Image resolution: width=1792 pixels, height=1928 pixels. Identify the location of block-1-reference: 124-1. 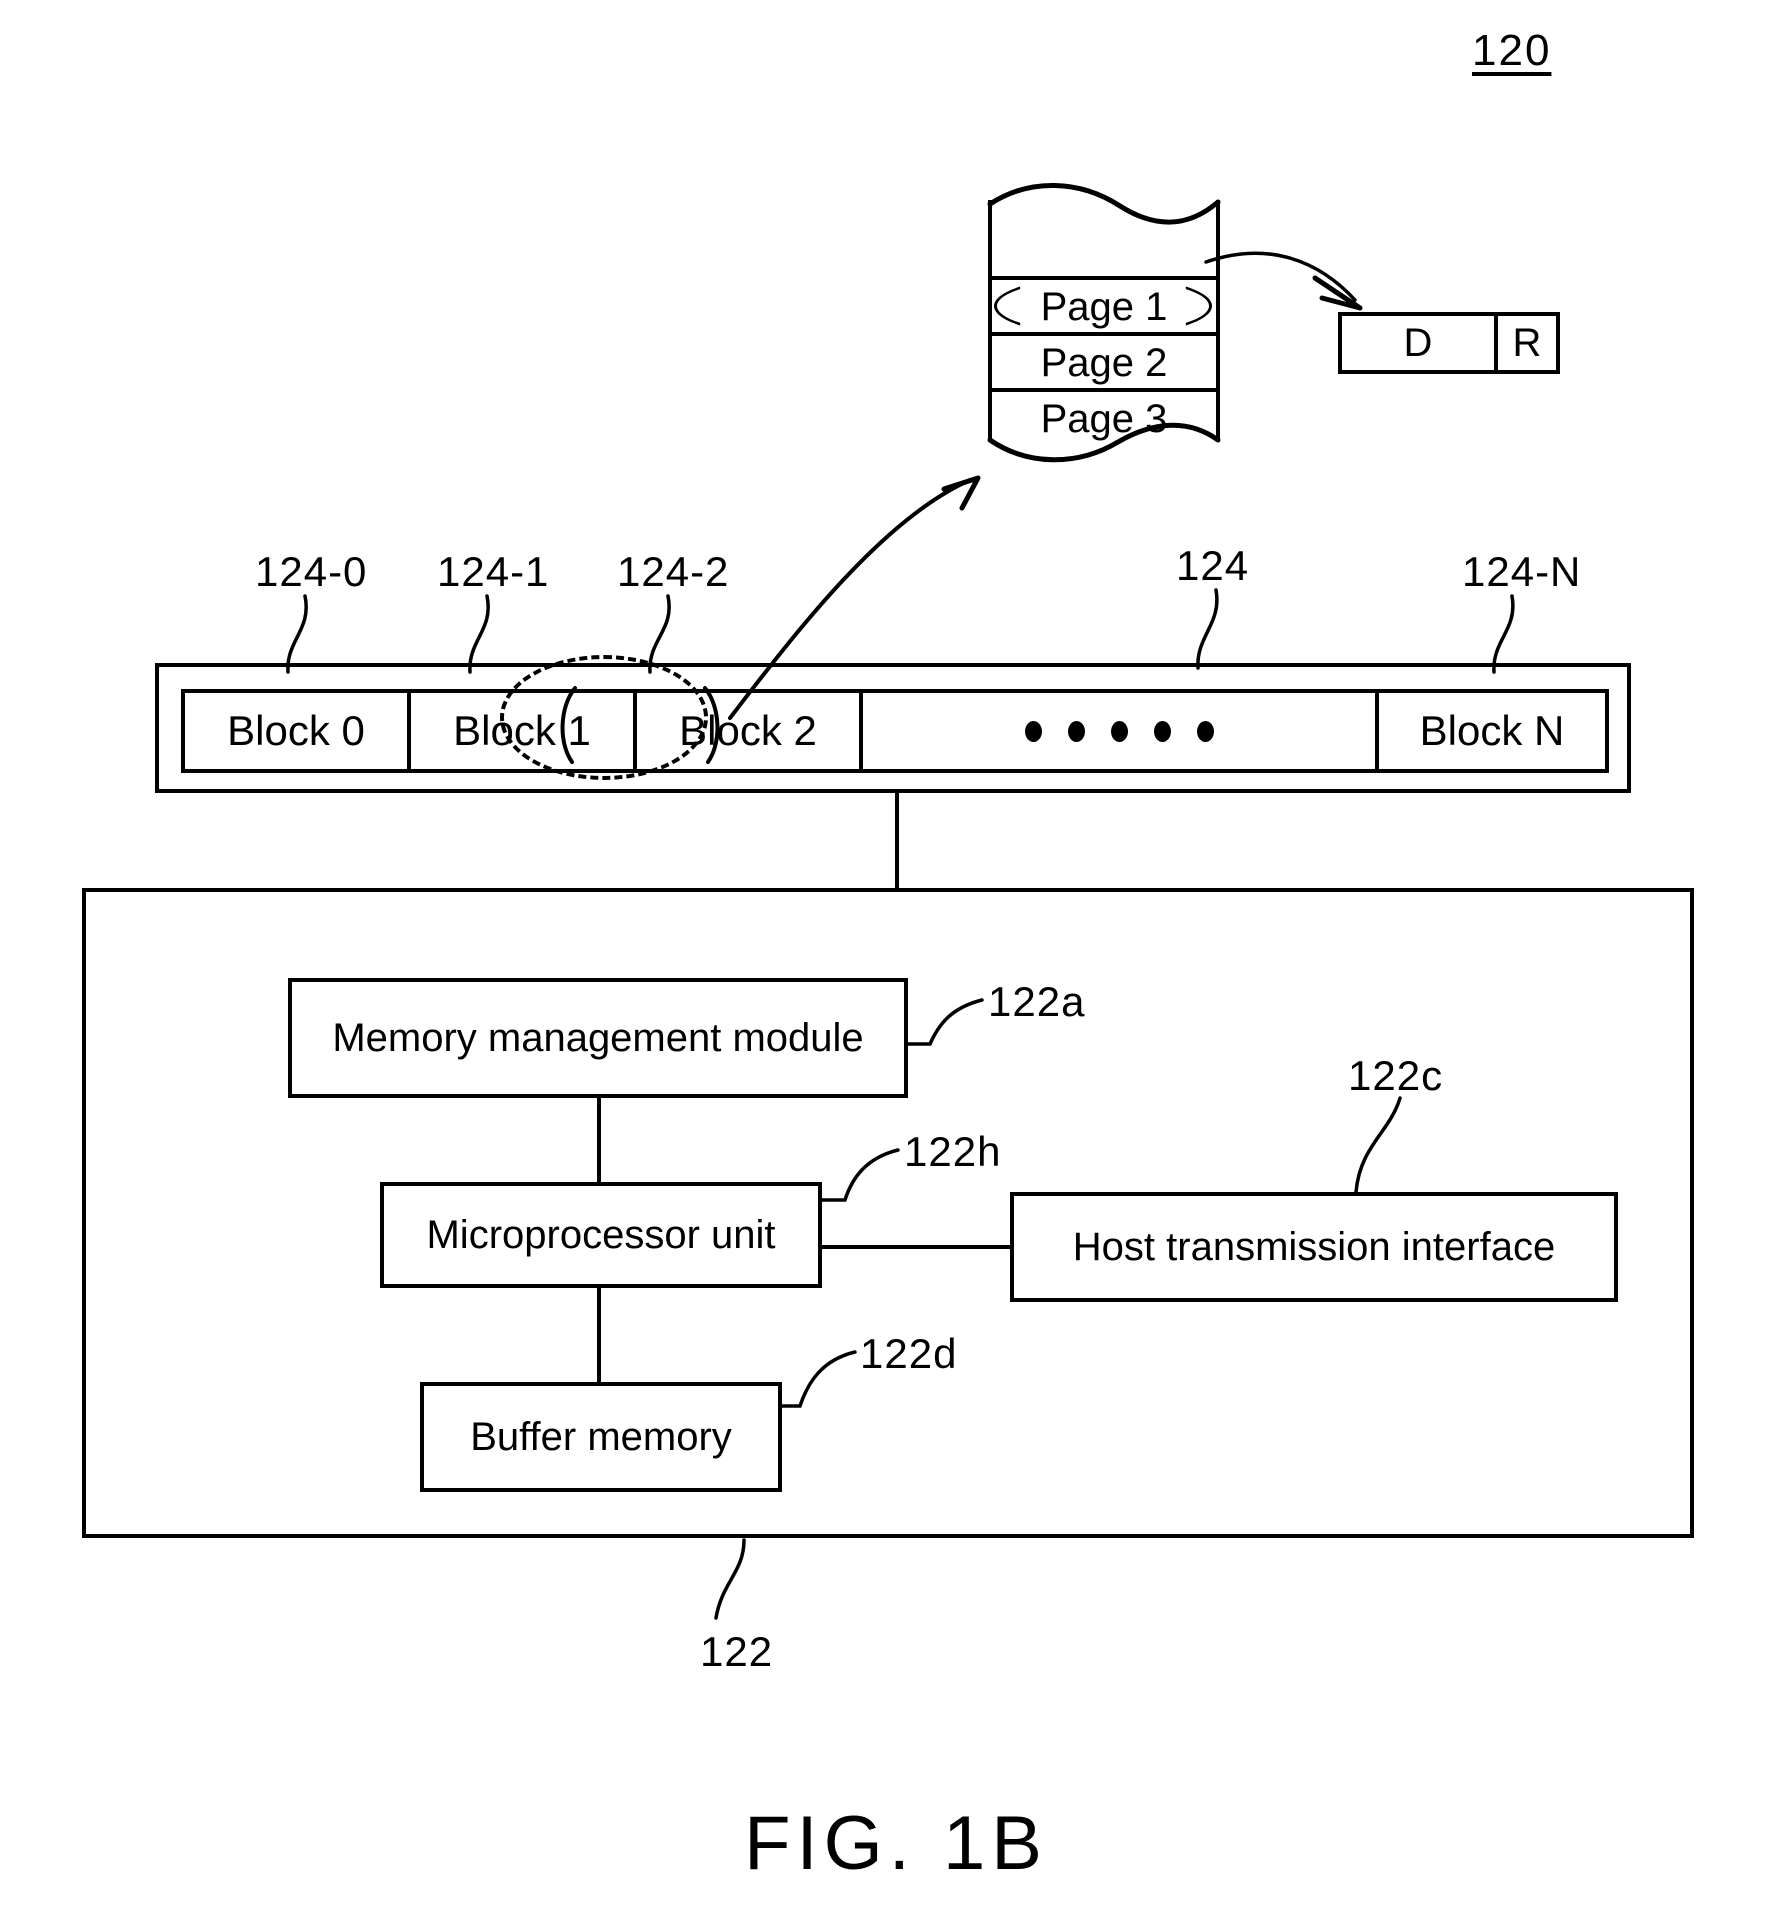
(493, 571).